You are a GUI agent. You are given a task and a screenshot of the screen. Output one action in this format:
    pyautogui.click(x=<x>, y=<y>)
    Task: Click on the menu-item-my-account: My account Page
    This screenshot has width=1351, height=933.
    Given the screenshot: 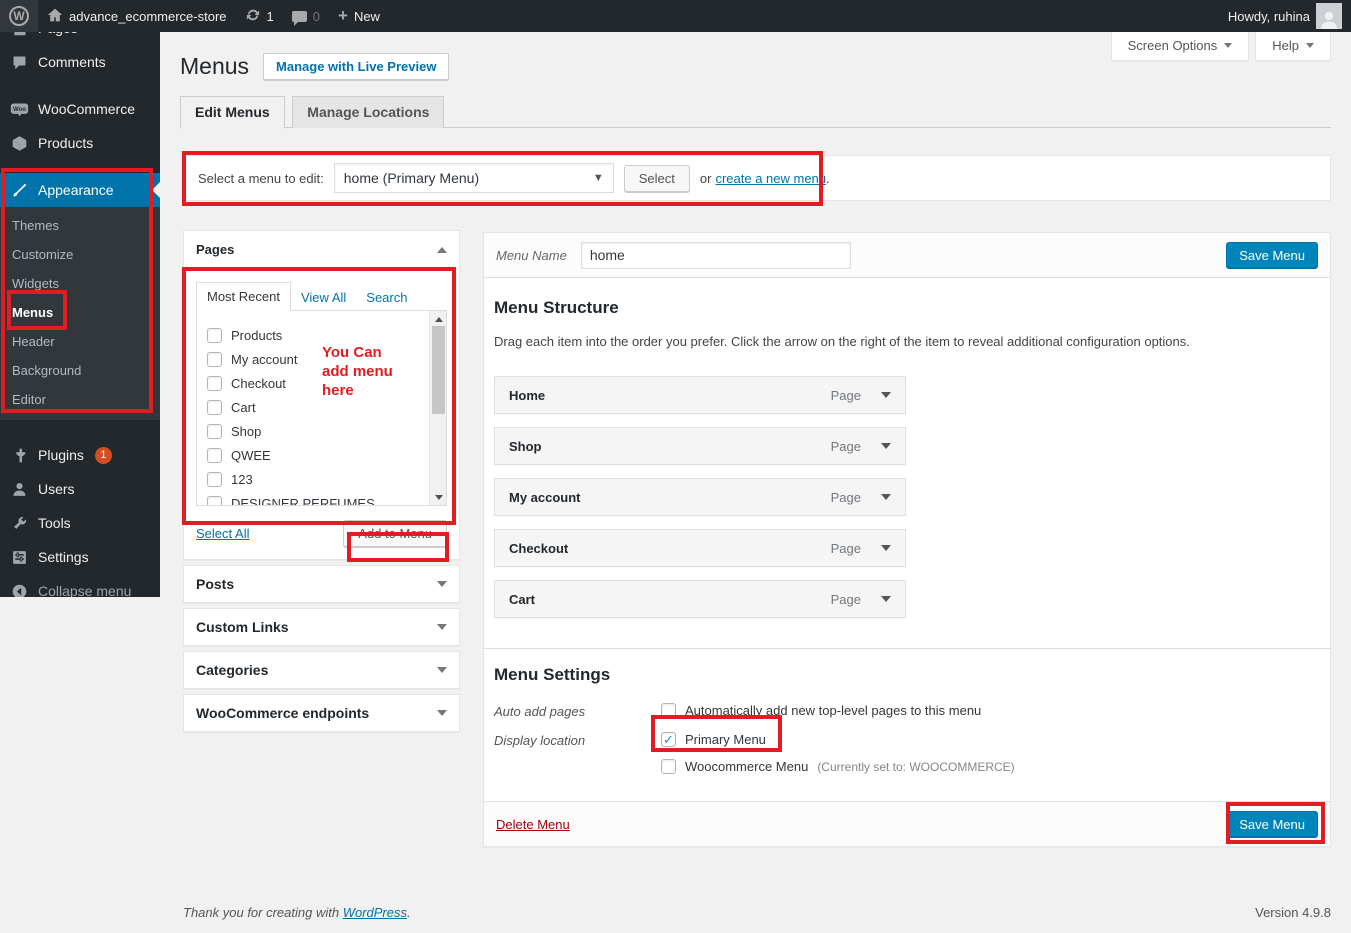 What is the action you would take?
    pyautogui.click(x=700, y=497)
    